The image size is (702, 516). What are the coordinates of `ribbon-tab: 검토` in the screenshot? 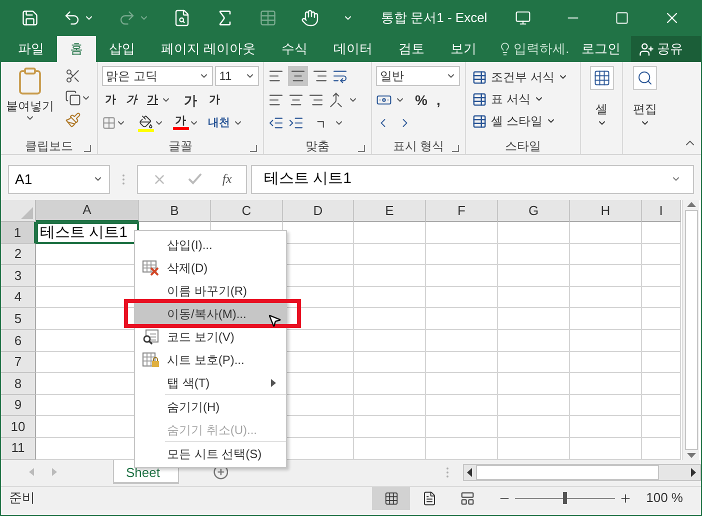 It's located at (412, 49).